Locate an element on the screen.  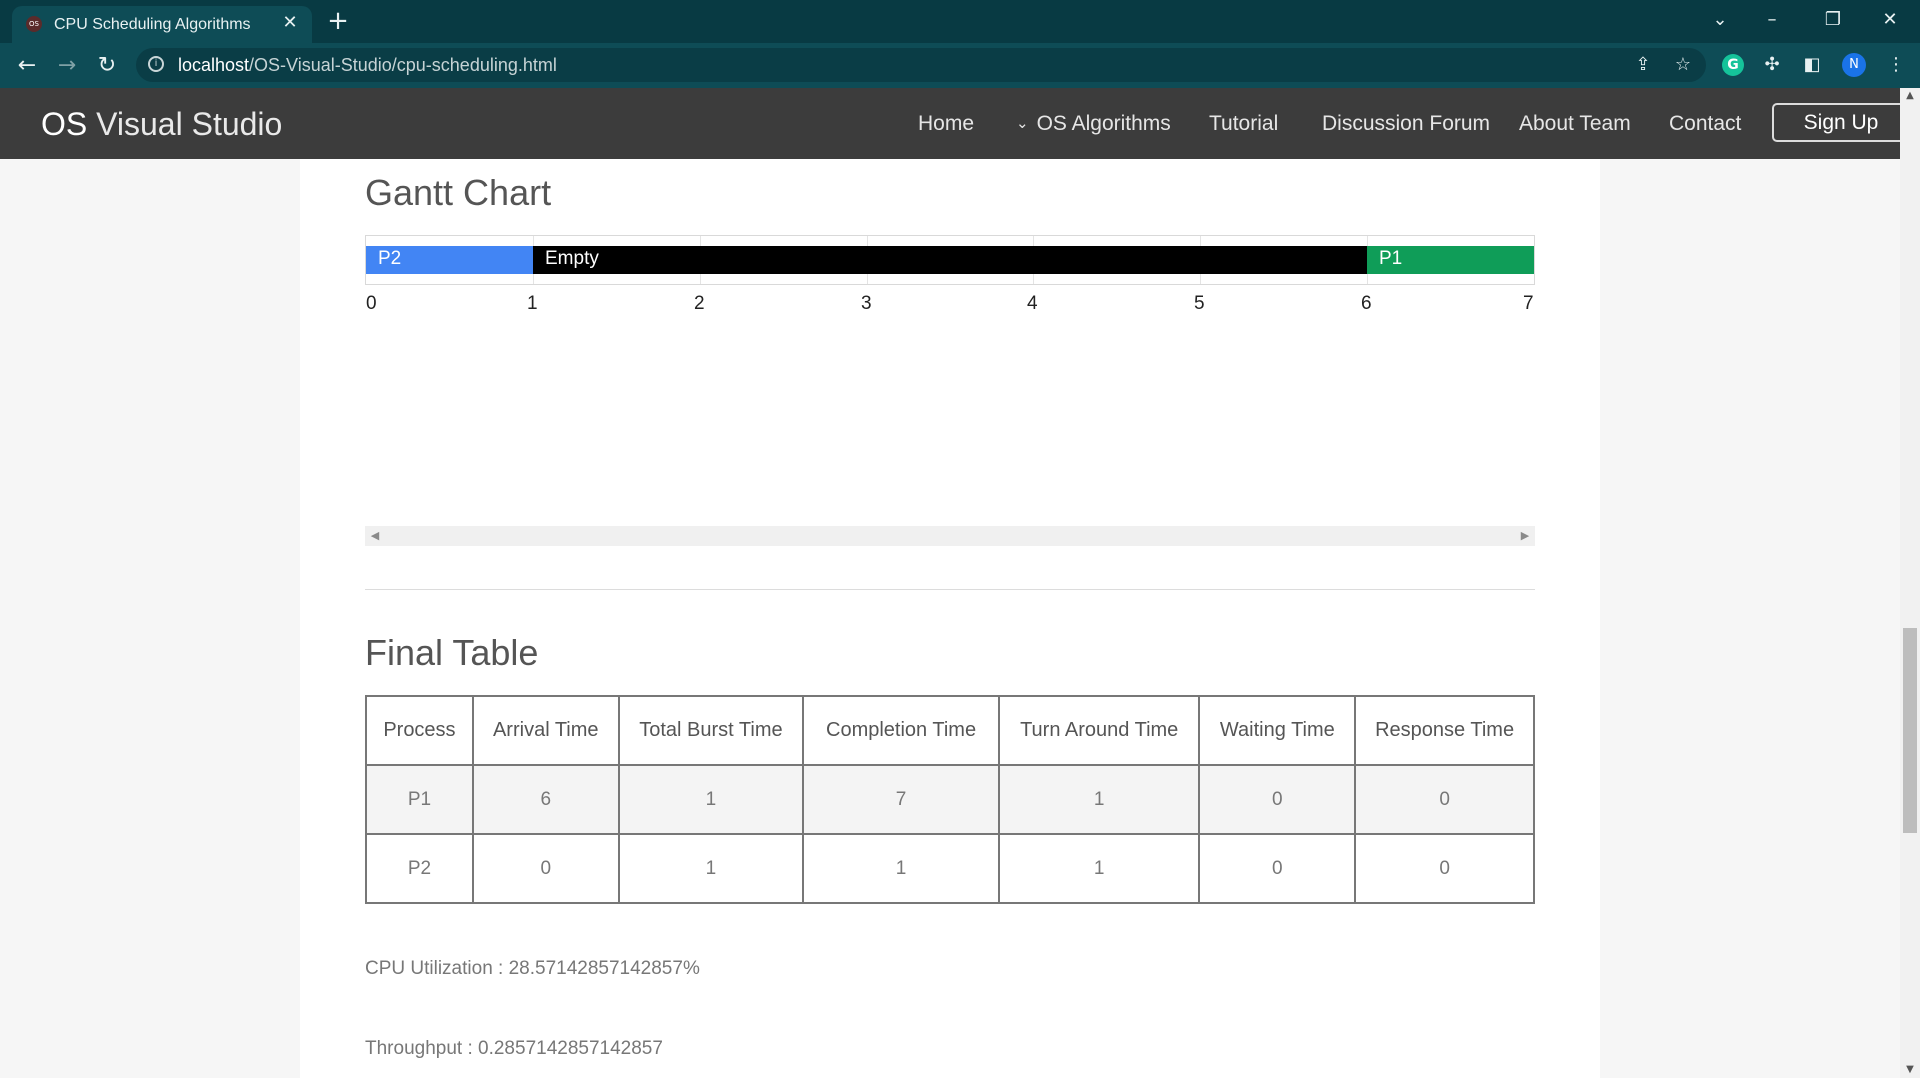
close-tab-icon: ✕ is located at coordinates (290, 23).